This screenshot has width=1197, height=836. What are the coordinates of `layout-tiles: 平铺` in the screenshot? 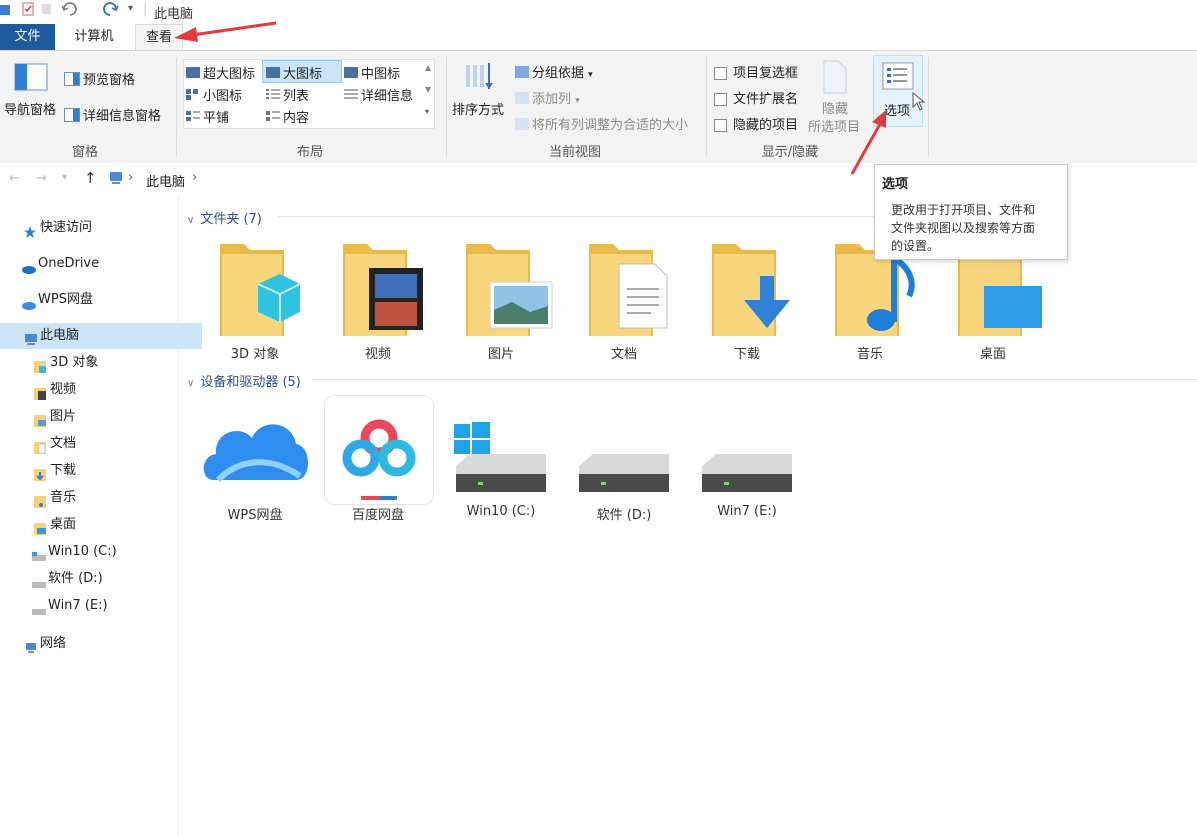 It's located at (207, 116).